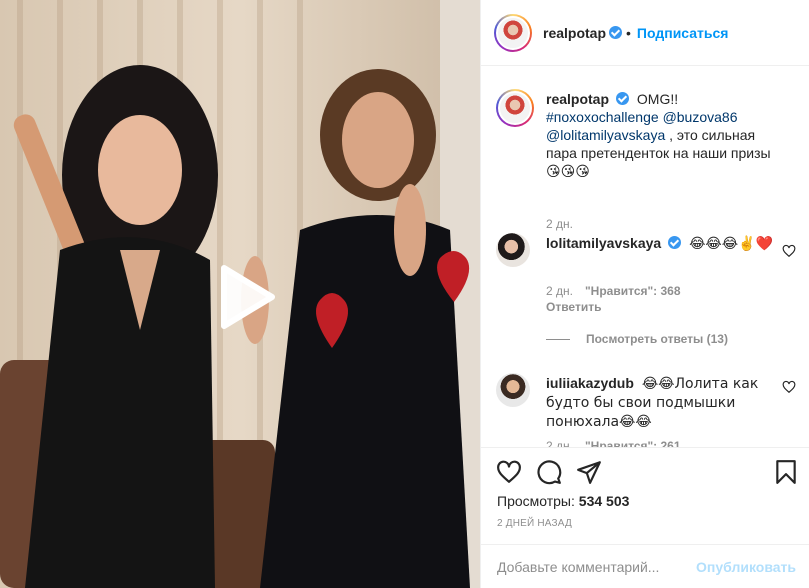  What do you see at coordinates (568, 172) in the screenshot?
I see `caption-emojis: 😘😘😘` at bounding box center [568, 172].